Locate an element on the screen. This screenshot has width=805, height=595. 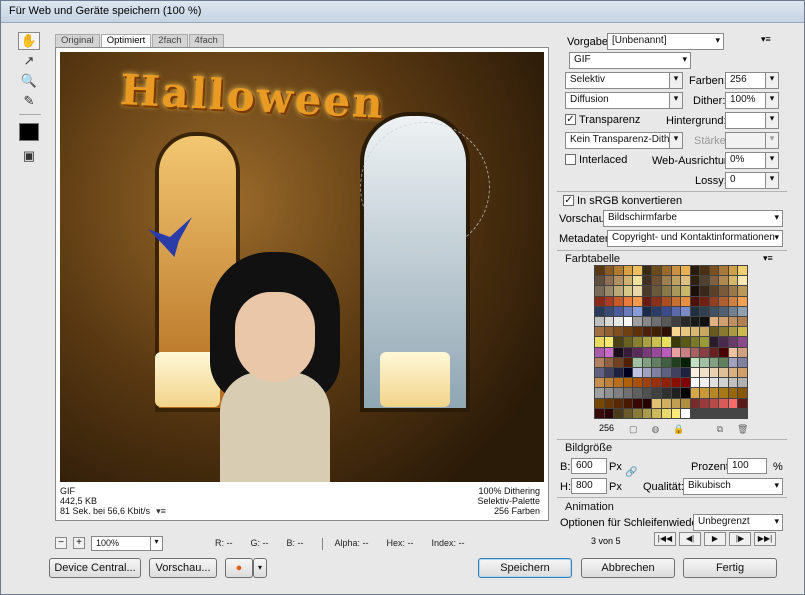
tab-original: Original is located at coordinates (77, 40).